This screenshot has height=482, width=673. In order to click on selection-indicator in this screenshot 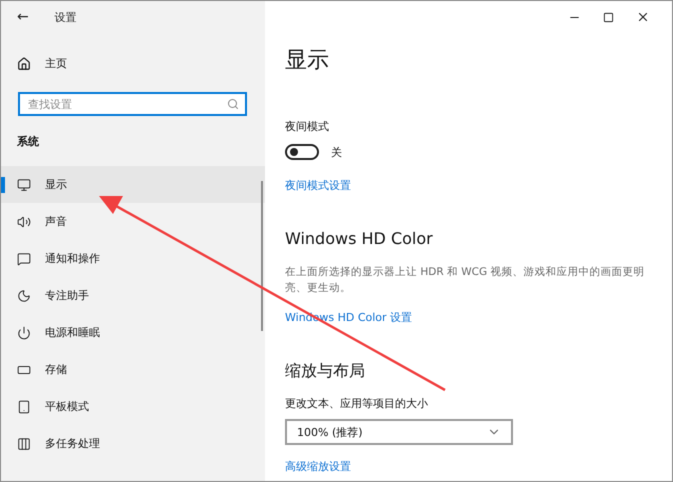, I will do `click(3, 185)`.